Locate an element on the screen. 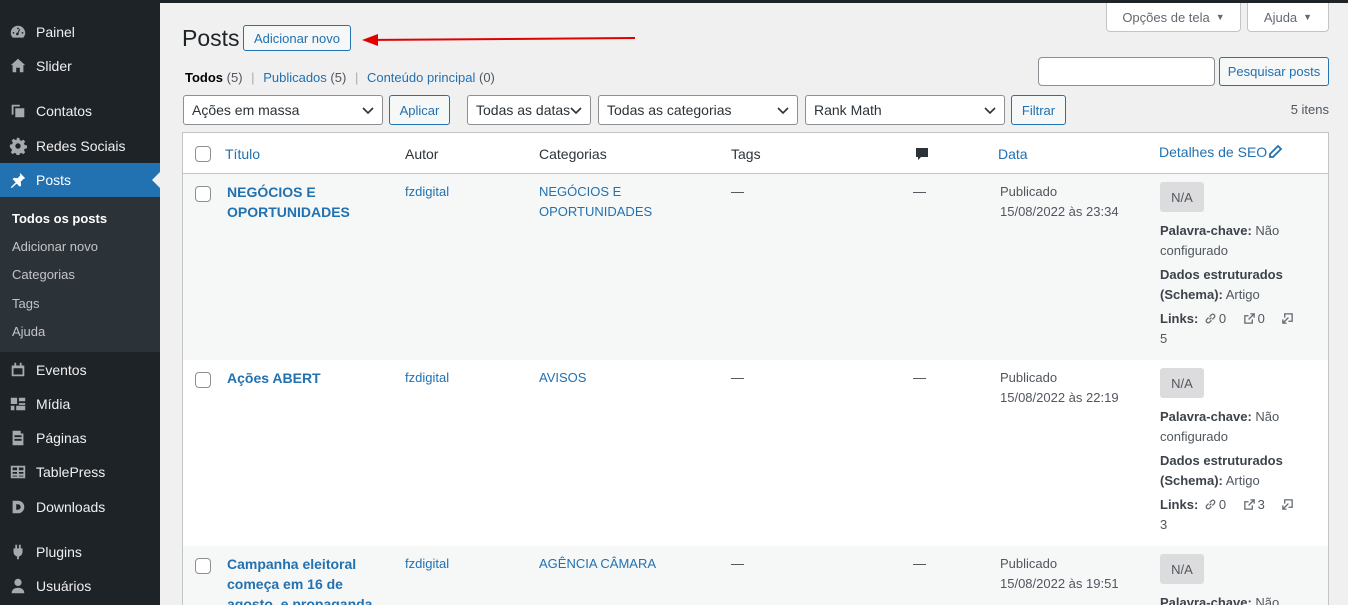  date-filter-select: Todas as datas is located at coordinates (529, 110).